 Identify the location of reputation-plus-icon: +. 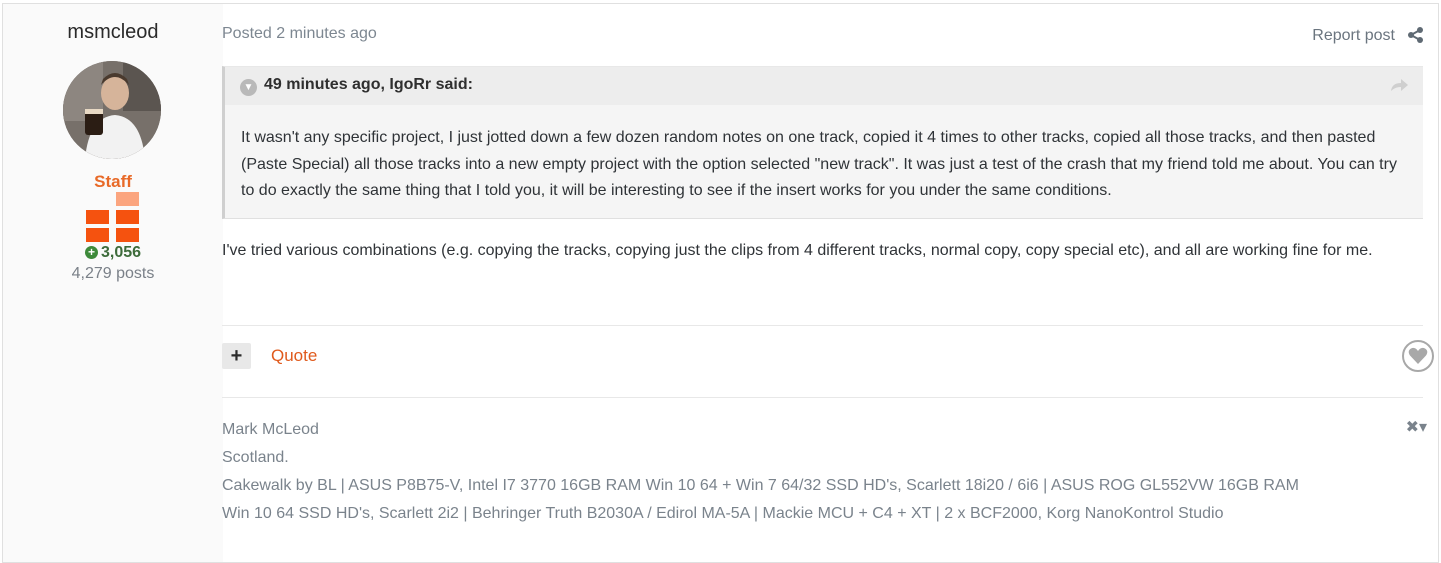
(91, 252).